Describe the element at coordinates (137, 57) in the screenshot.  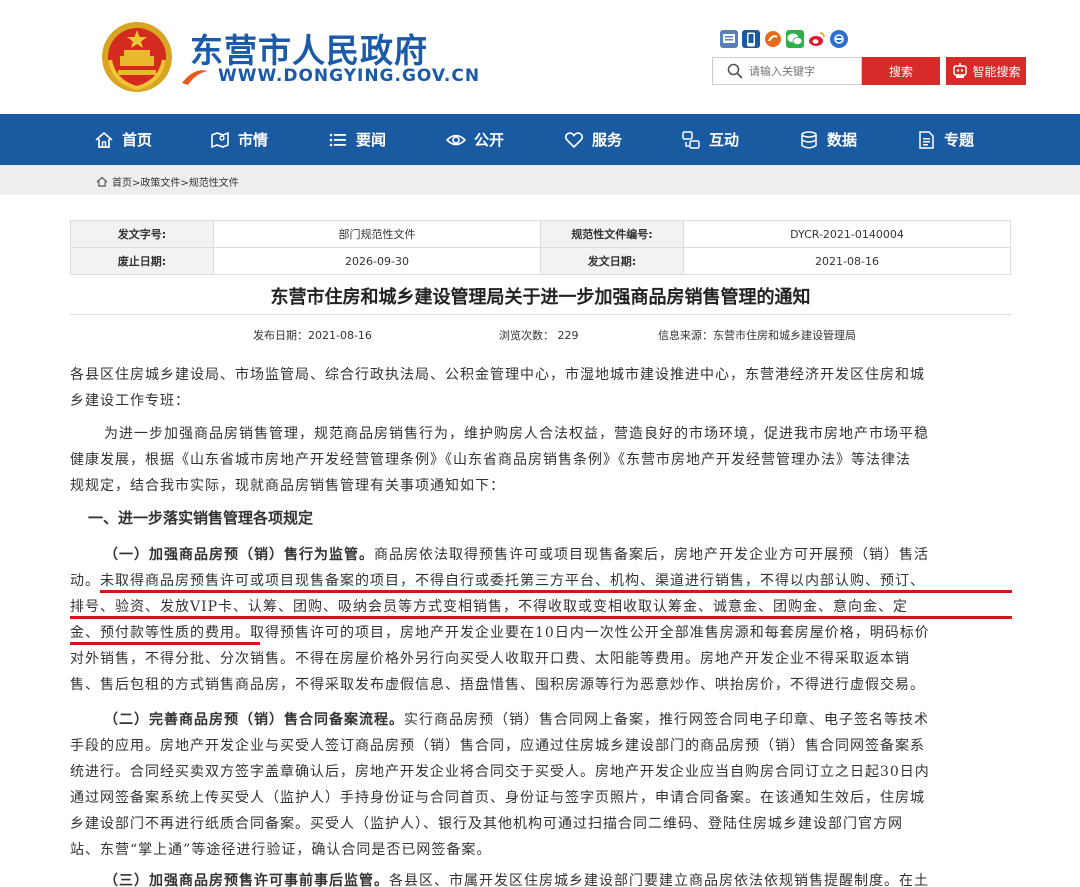
I see `national-emblem-icon` at that location.